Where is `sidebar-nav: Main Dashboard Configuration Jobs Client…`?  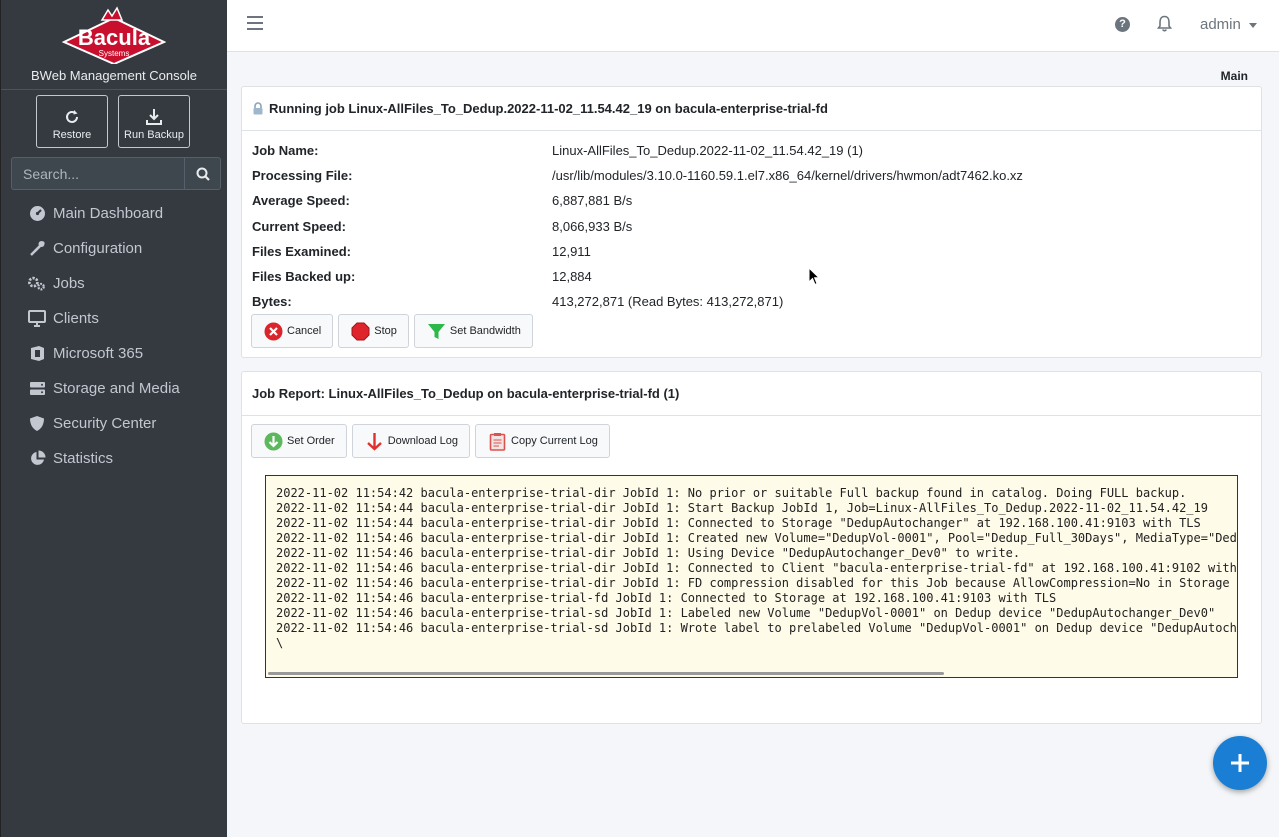
sidebar-nav: Main Dashboard Configuration Jobs Client… is located at coordinates (114, 336).